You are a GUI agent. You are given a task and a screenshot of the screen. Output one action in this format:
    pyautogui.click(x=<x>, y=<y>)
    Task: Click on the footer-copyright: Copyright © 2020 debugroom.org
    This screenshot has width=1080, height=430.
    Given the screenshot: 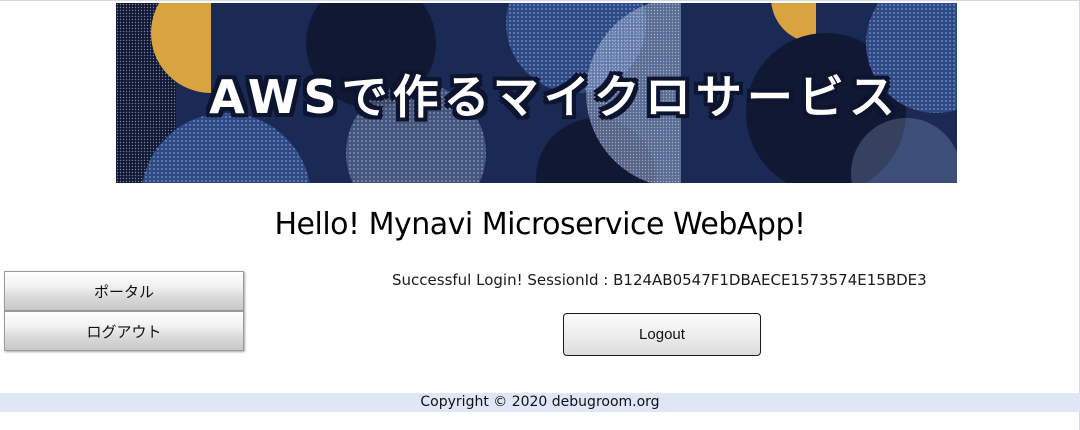 What is the action you would take?
    pyautogui.click(x=540, y=402)
    